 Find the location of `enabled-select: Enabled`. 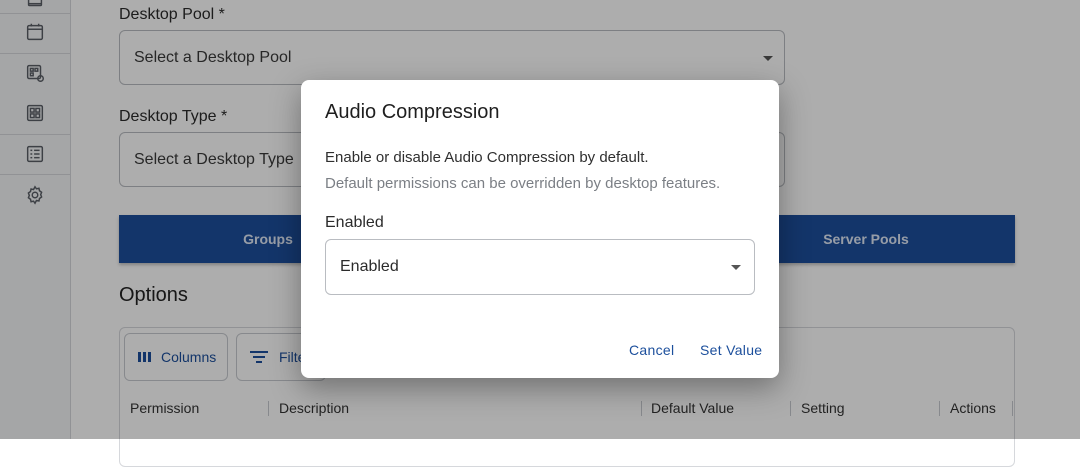

enabled-select: Enabled is located at coordinates (540, 267).